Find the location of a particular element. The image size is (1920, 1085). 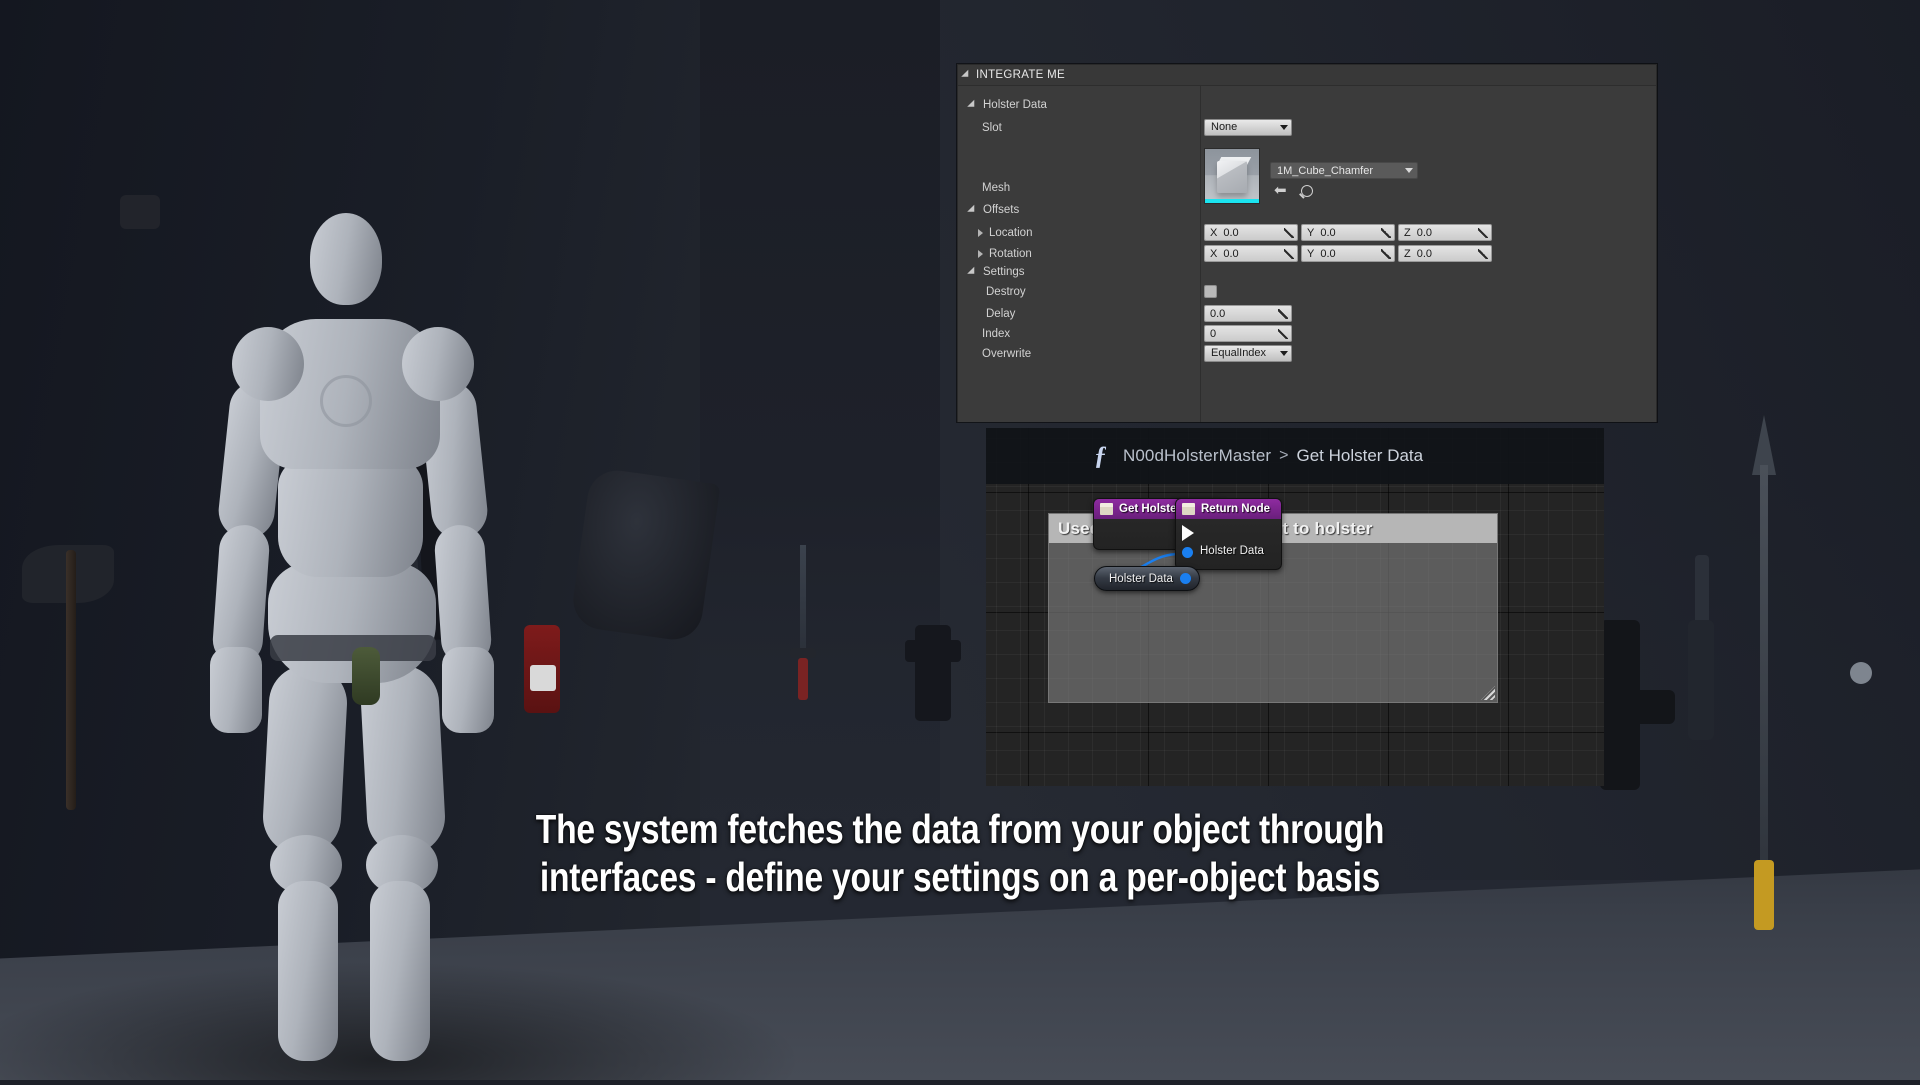

location-y-field: Y 0.0 is located at coordinates (1348, 232).